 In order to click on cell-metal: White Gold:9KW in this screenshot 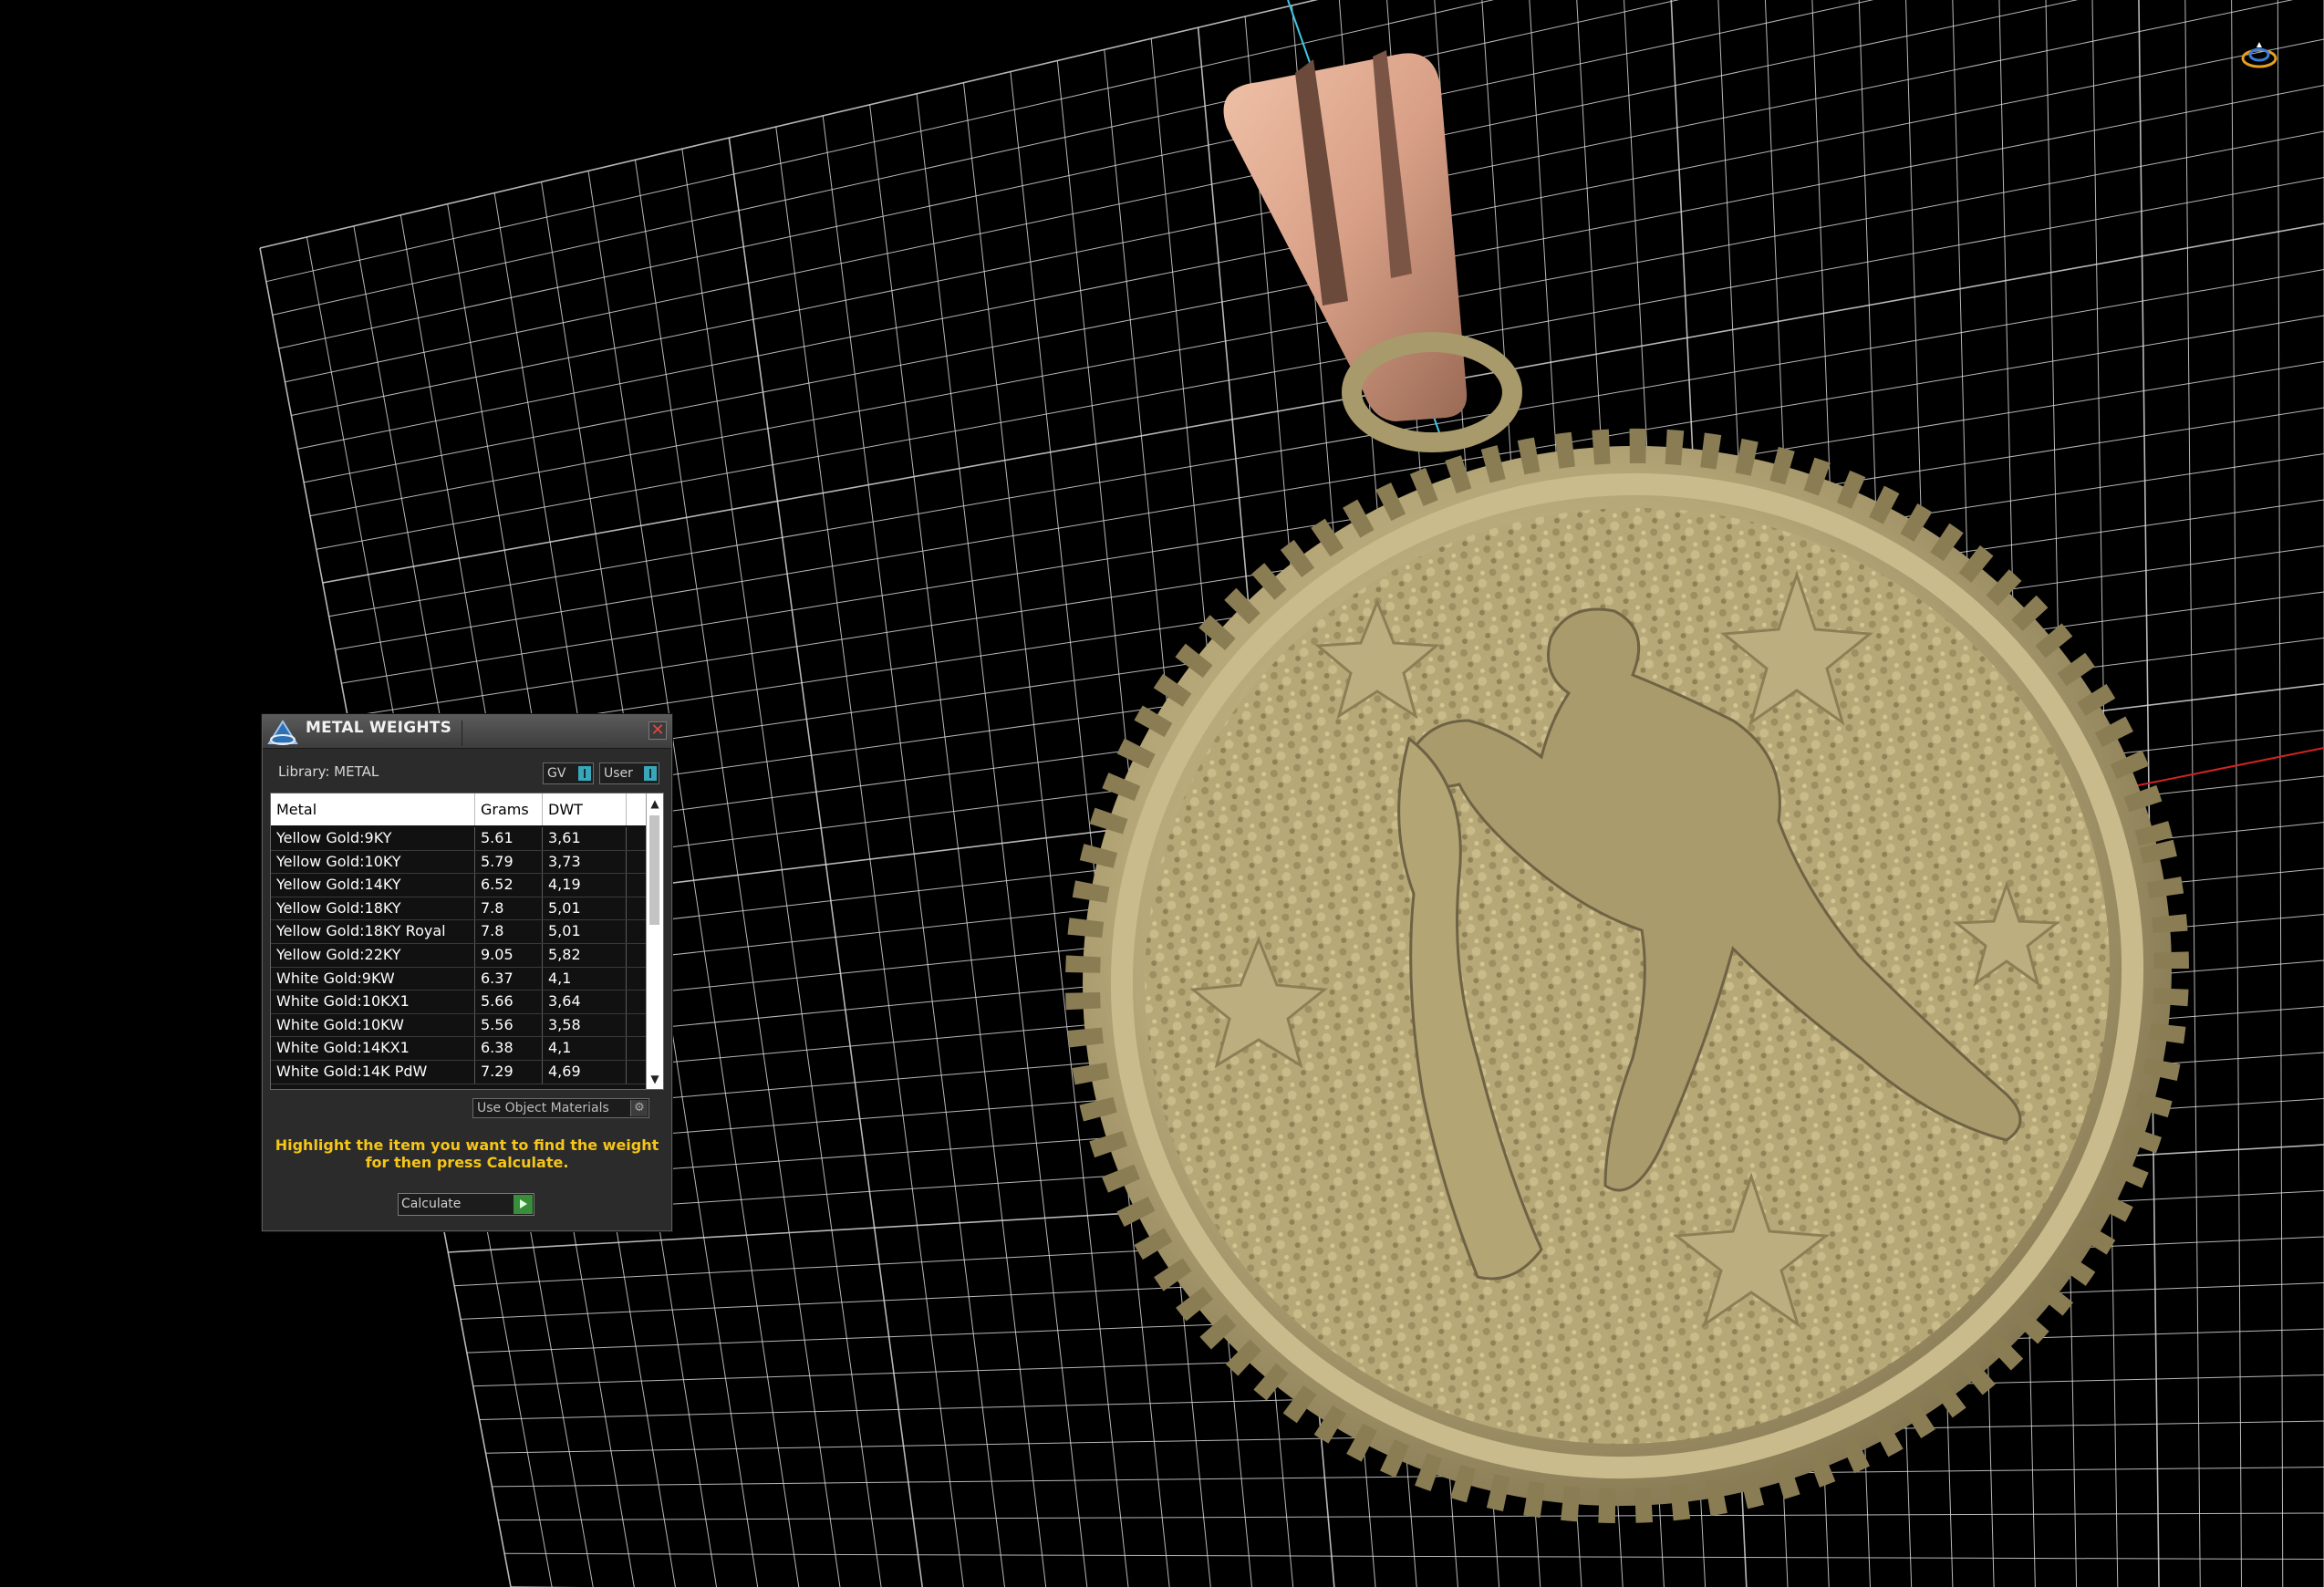, I will do `click(373, 979)`.